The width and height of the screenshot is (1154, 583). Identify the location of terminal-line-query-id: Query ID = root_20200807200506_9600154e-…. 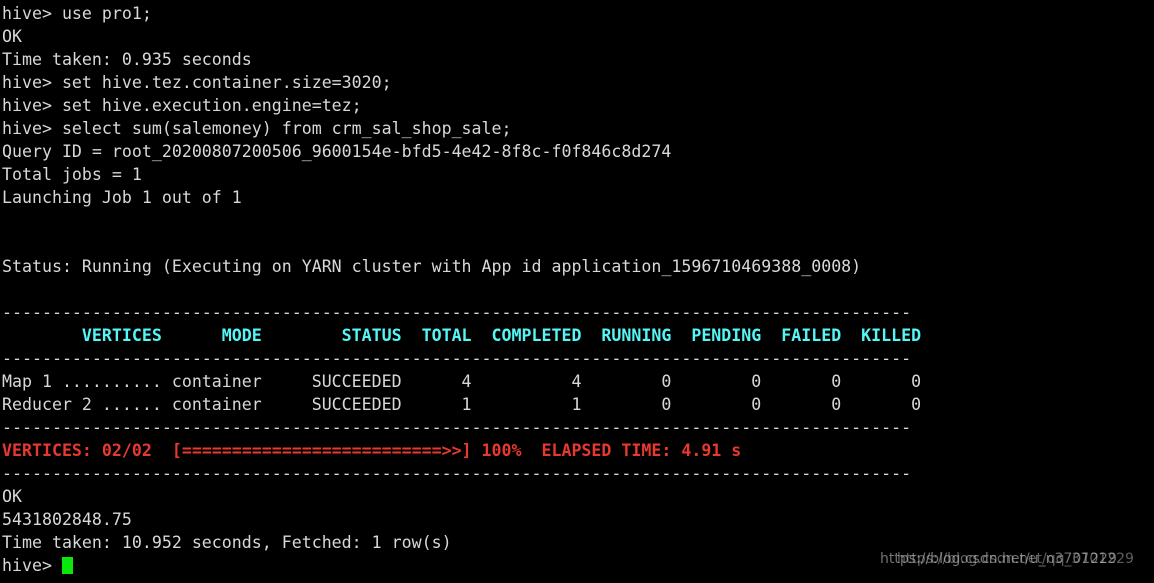
(337, 151).